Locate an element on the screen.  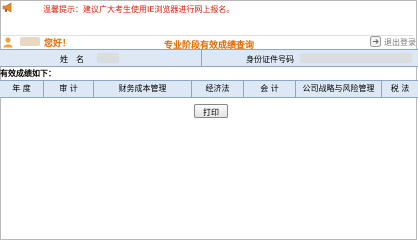
scores-table-header: 年 度 审 计 财务成本管理 经济法 会 计 公司战略与风险管理 税 法 is located at coordinates (209, 89).